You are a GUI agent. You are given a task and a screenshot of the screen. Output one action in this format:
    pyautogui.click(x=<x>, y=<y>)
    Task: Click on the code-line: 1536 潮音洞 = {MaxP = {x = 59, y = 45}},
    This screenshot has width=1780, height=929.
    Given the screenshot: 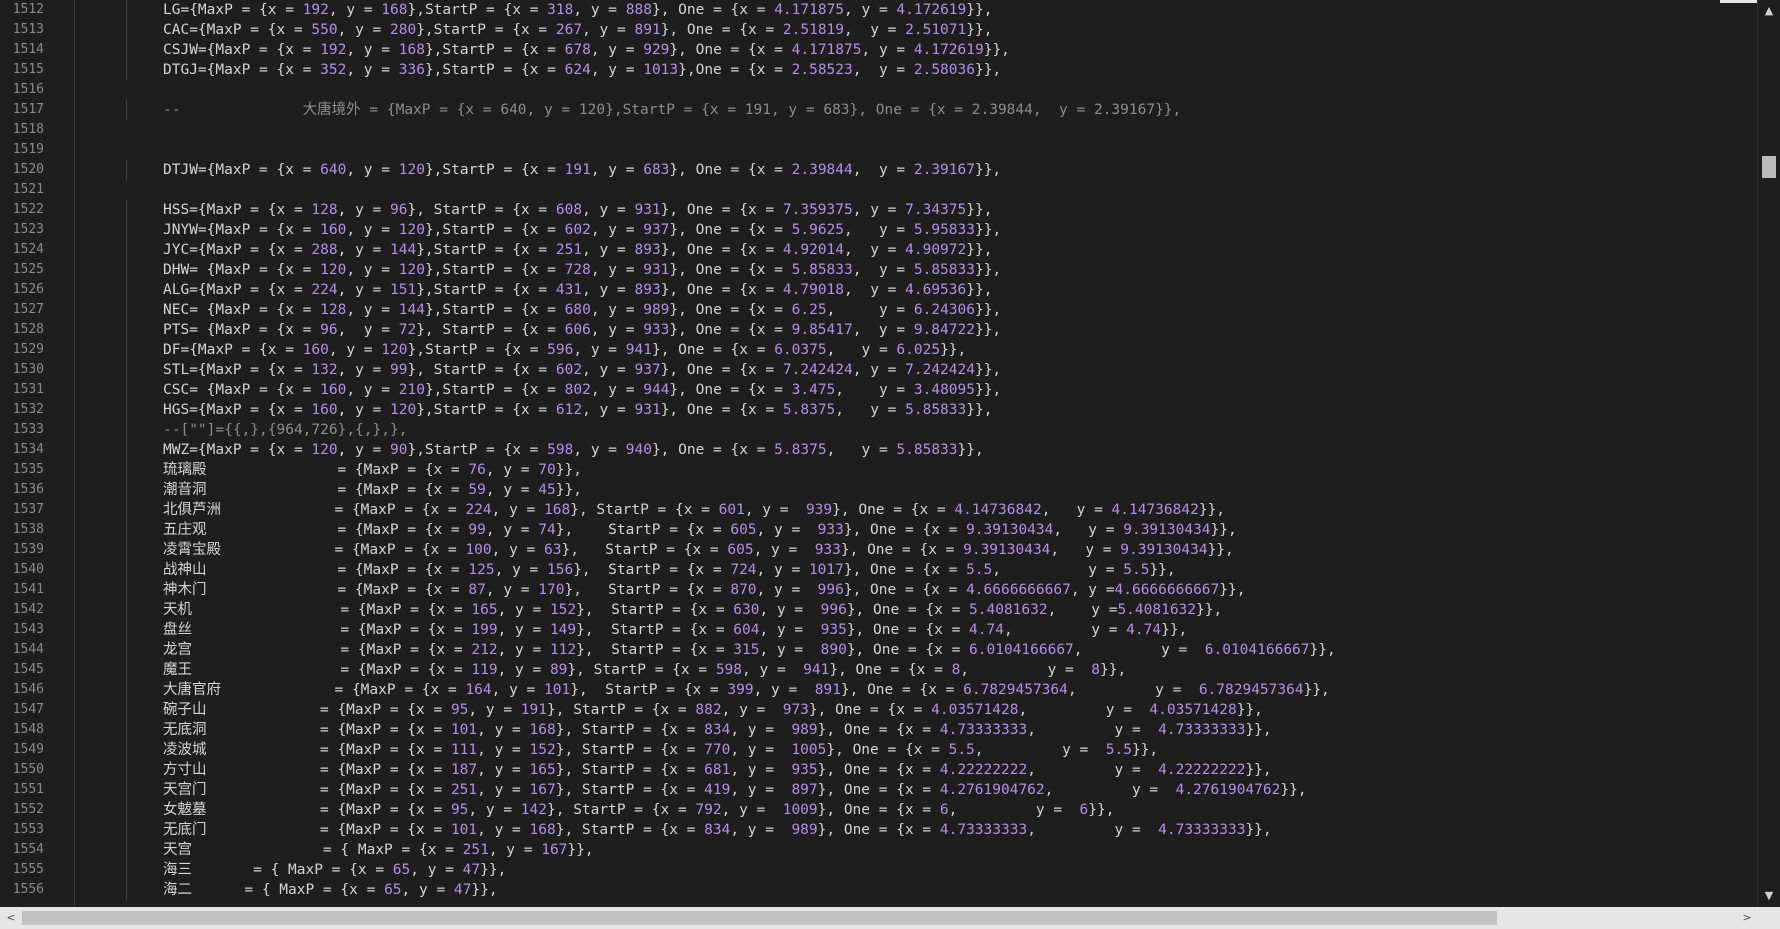 What is the action you would take?
    pyautogui.click(x=879, y=490)
    